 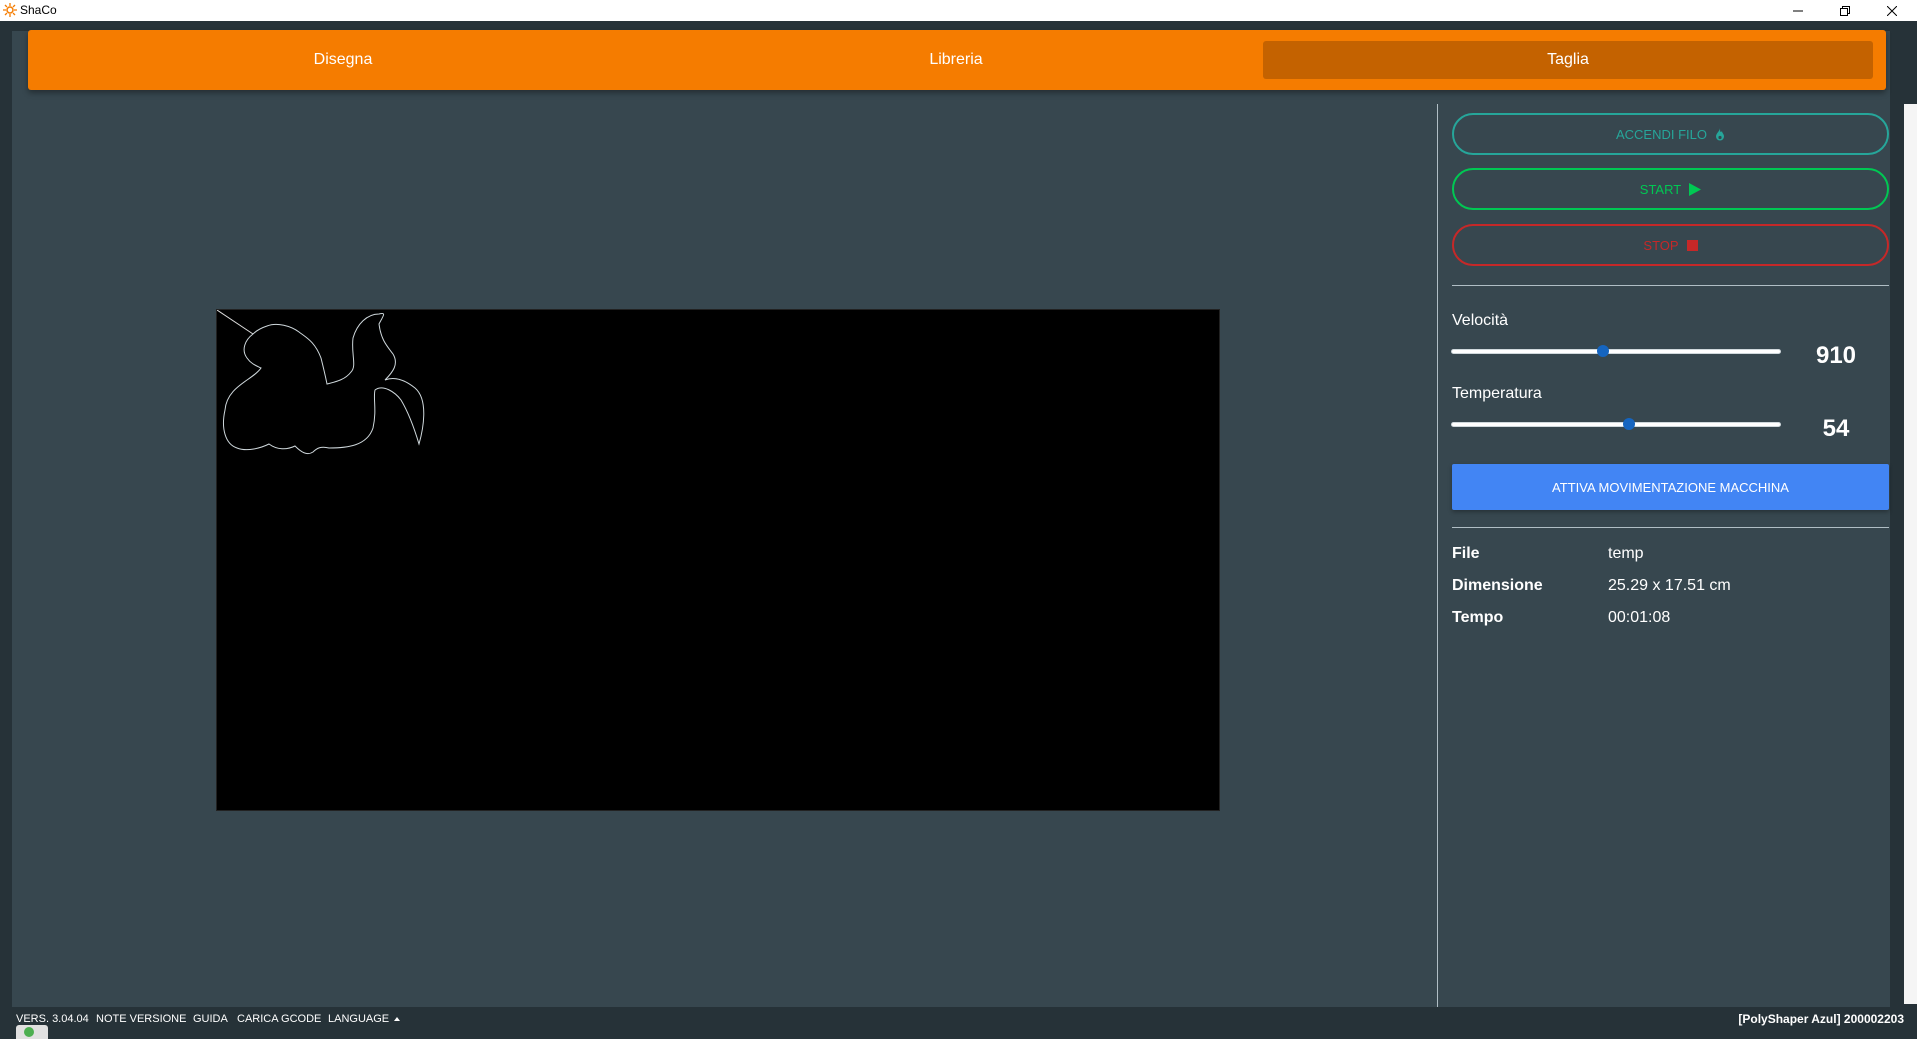 I want to click on dimensione-key: Dimensione, so click(x=1497, y=585).